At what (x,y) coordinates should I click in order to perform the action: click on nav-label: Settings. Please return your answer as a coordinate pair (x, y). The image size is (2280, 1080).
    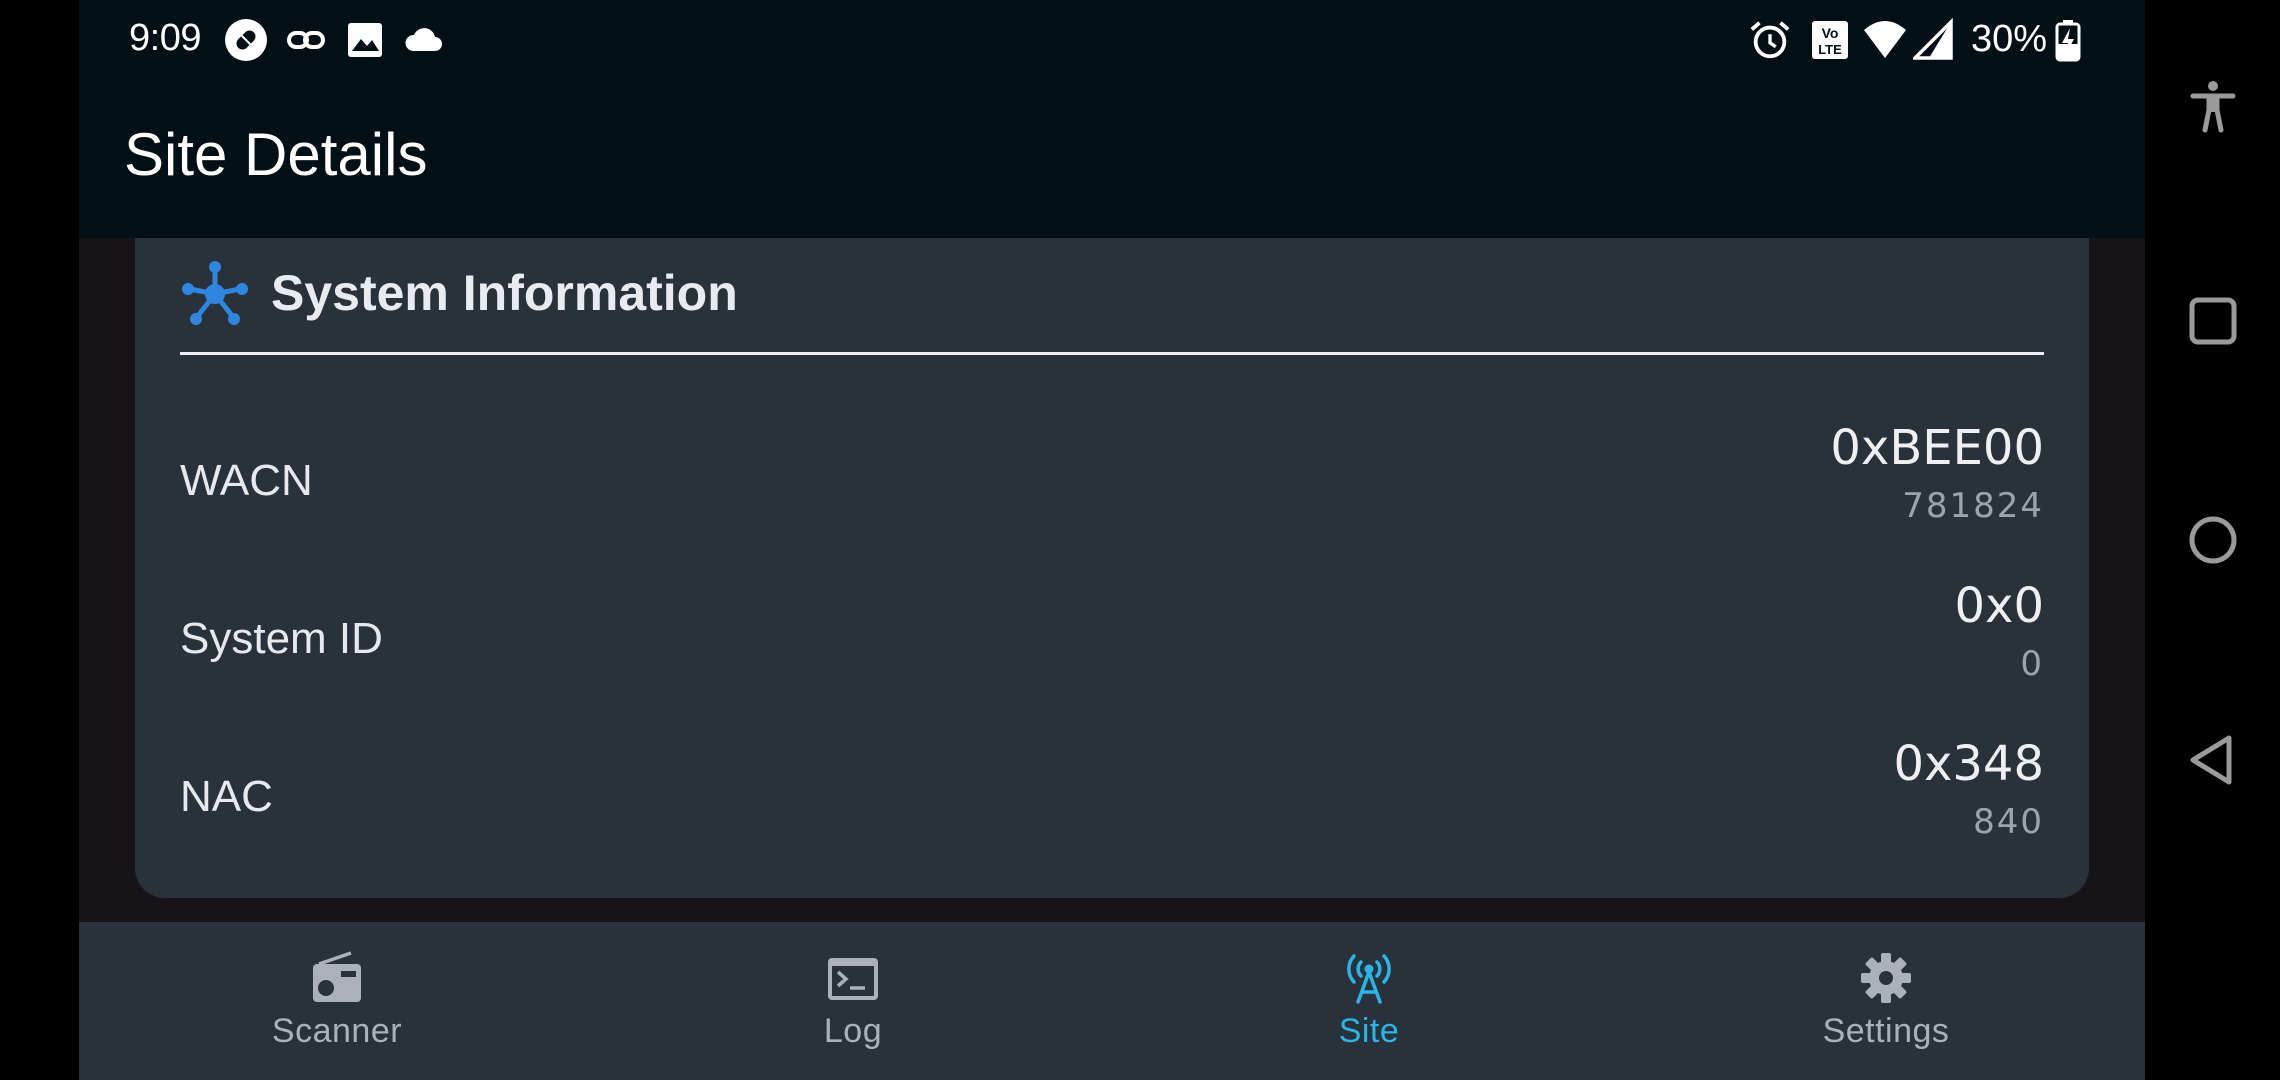
    Looking at the image, I should click on (1886, 1031).